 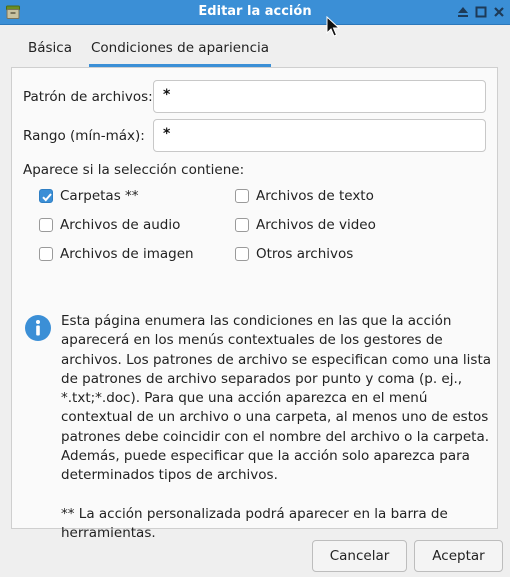 What do you see at coordinates (50, 48) in the screenshot?
I see `tab-basica: Básica` at bounding box center [50, 48].